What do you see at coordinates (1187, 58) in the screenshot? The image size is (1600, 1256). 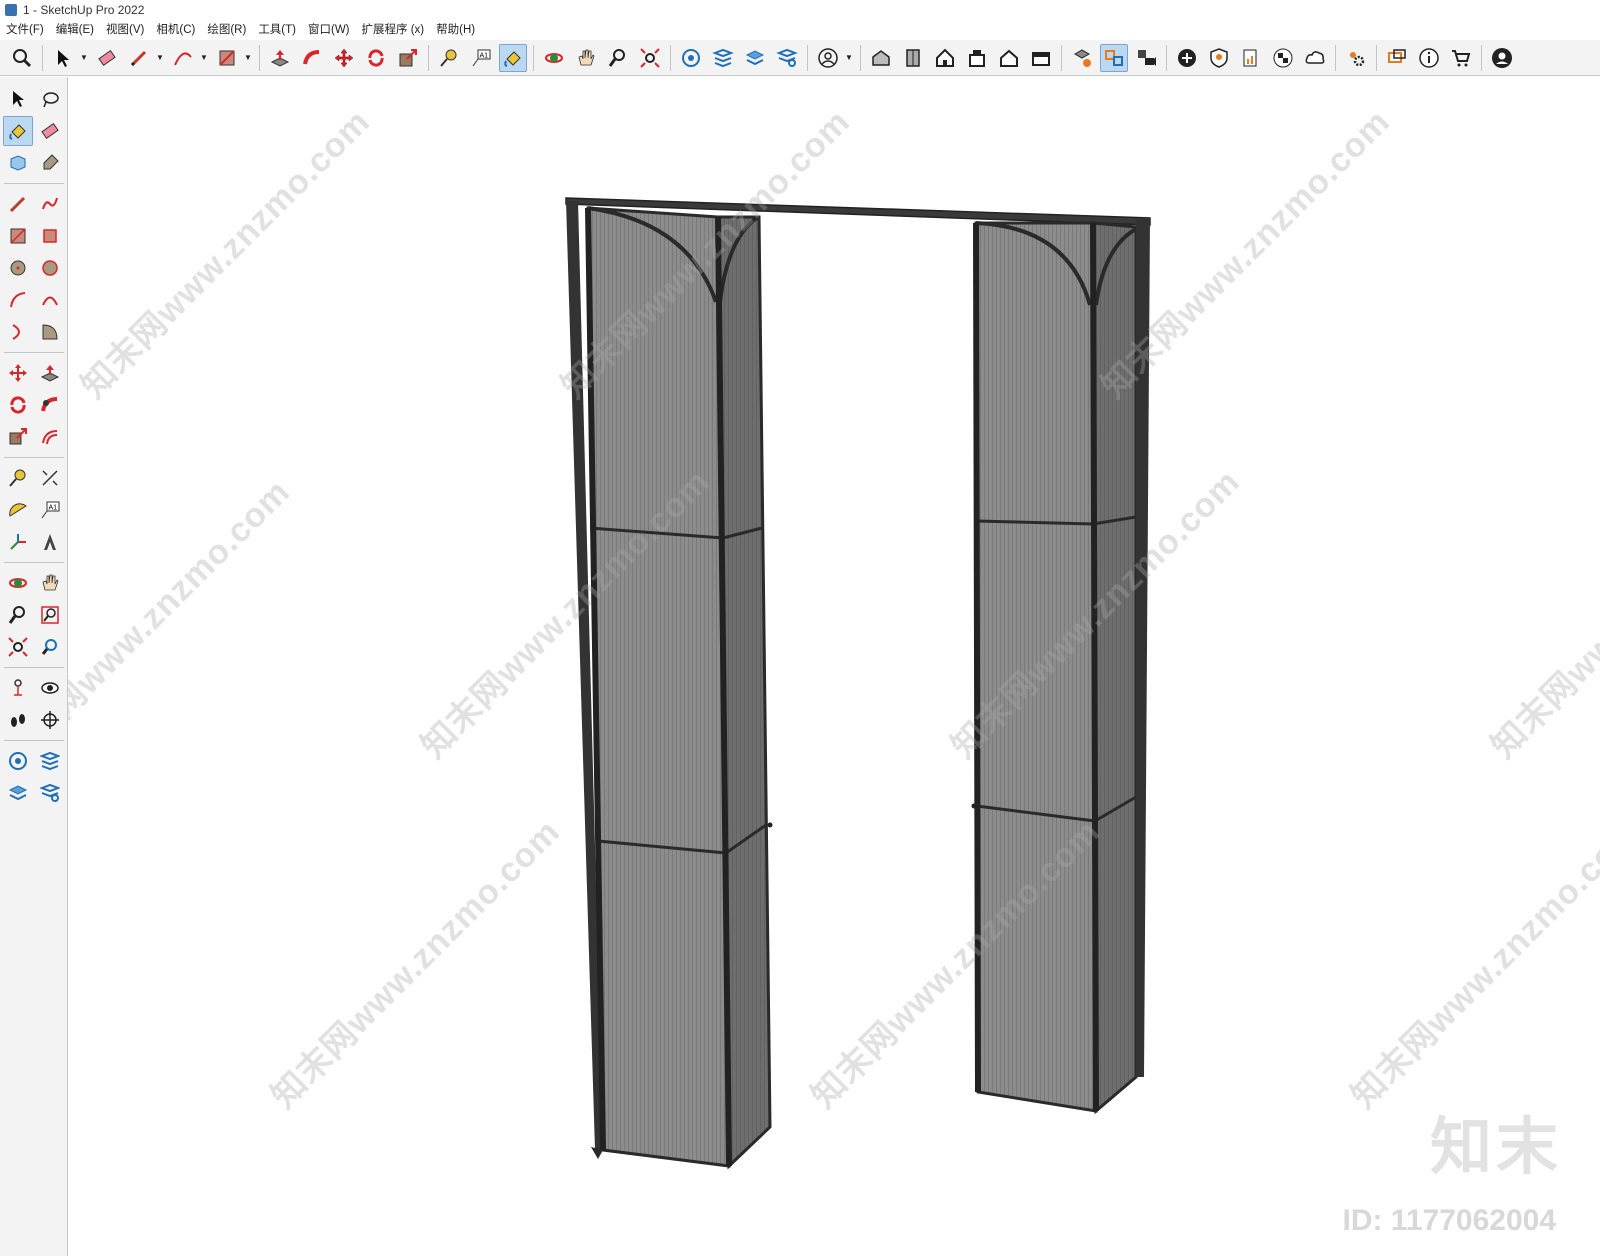 I see `add-icon` at bounding box center [1187, 58].